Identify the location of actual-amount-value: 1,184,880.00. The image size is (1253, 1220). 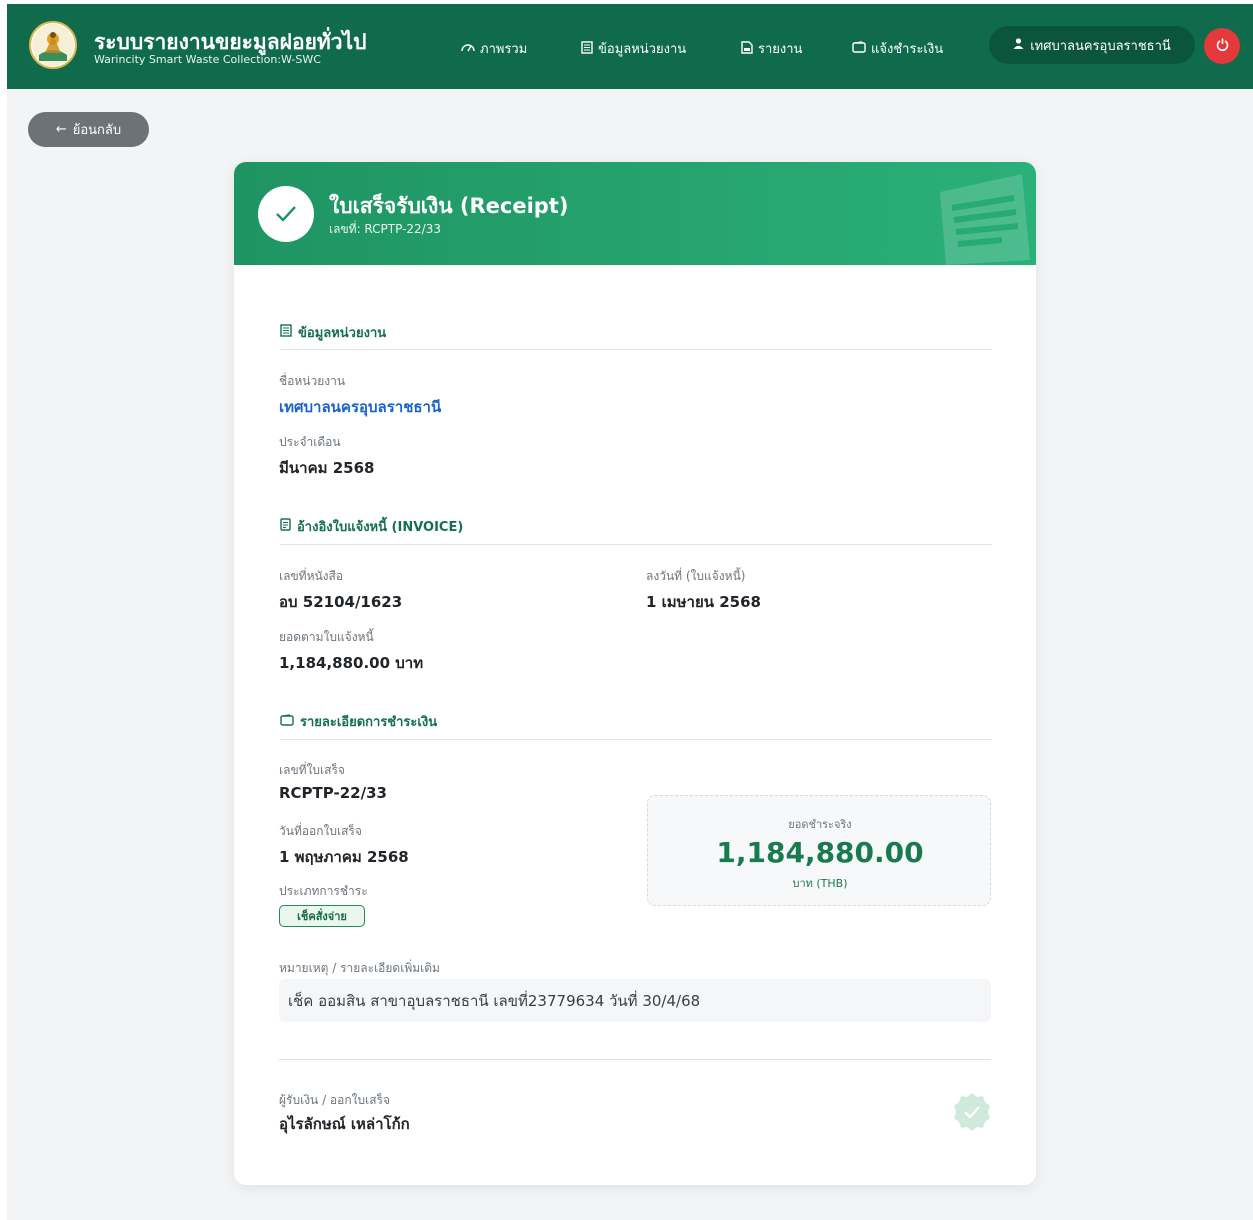
(820, 852).